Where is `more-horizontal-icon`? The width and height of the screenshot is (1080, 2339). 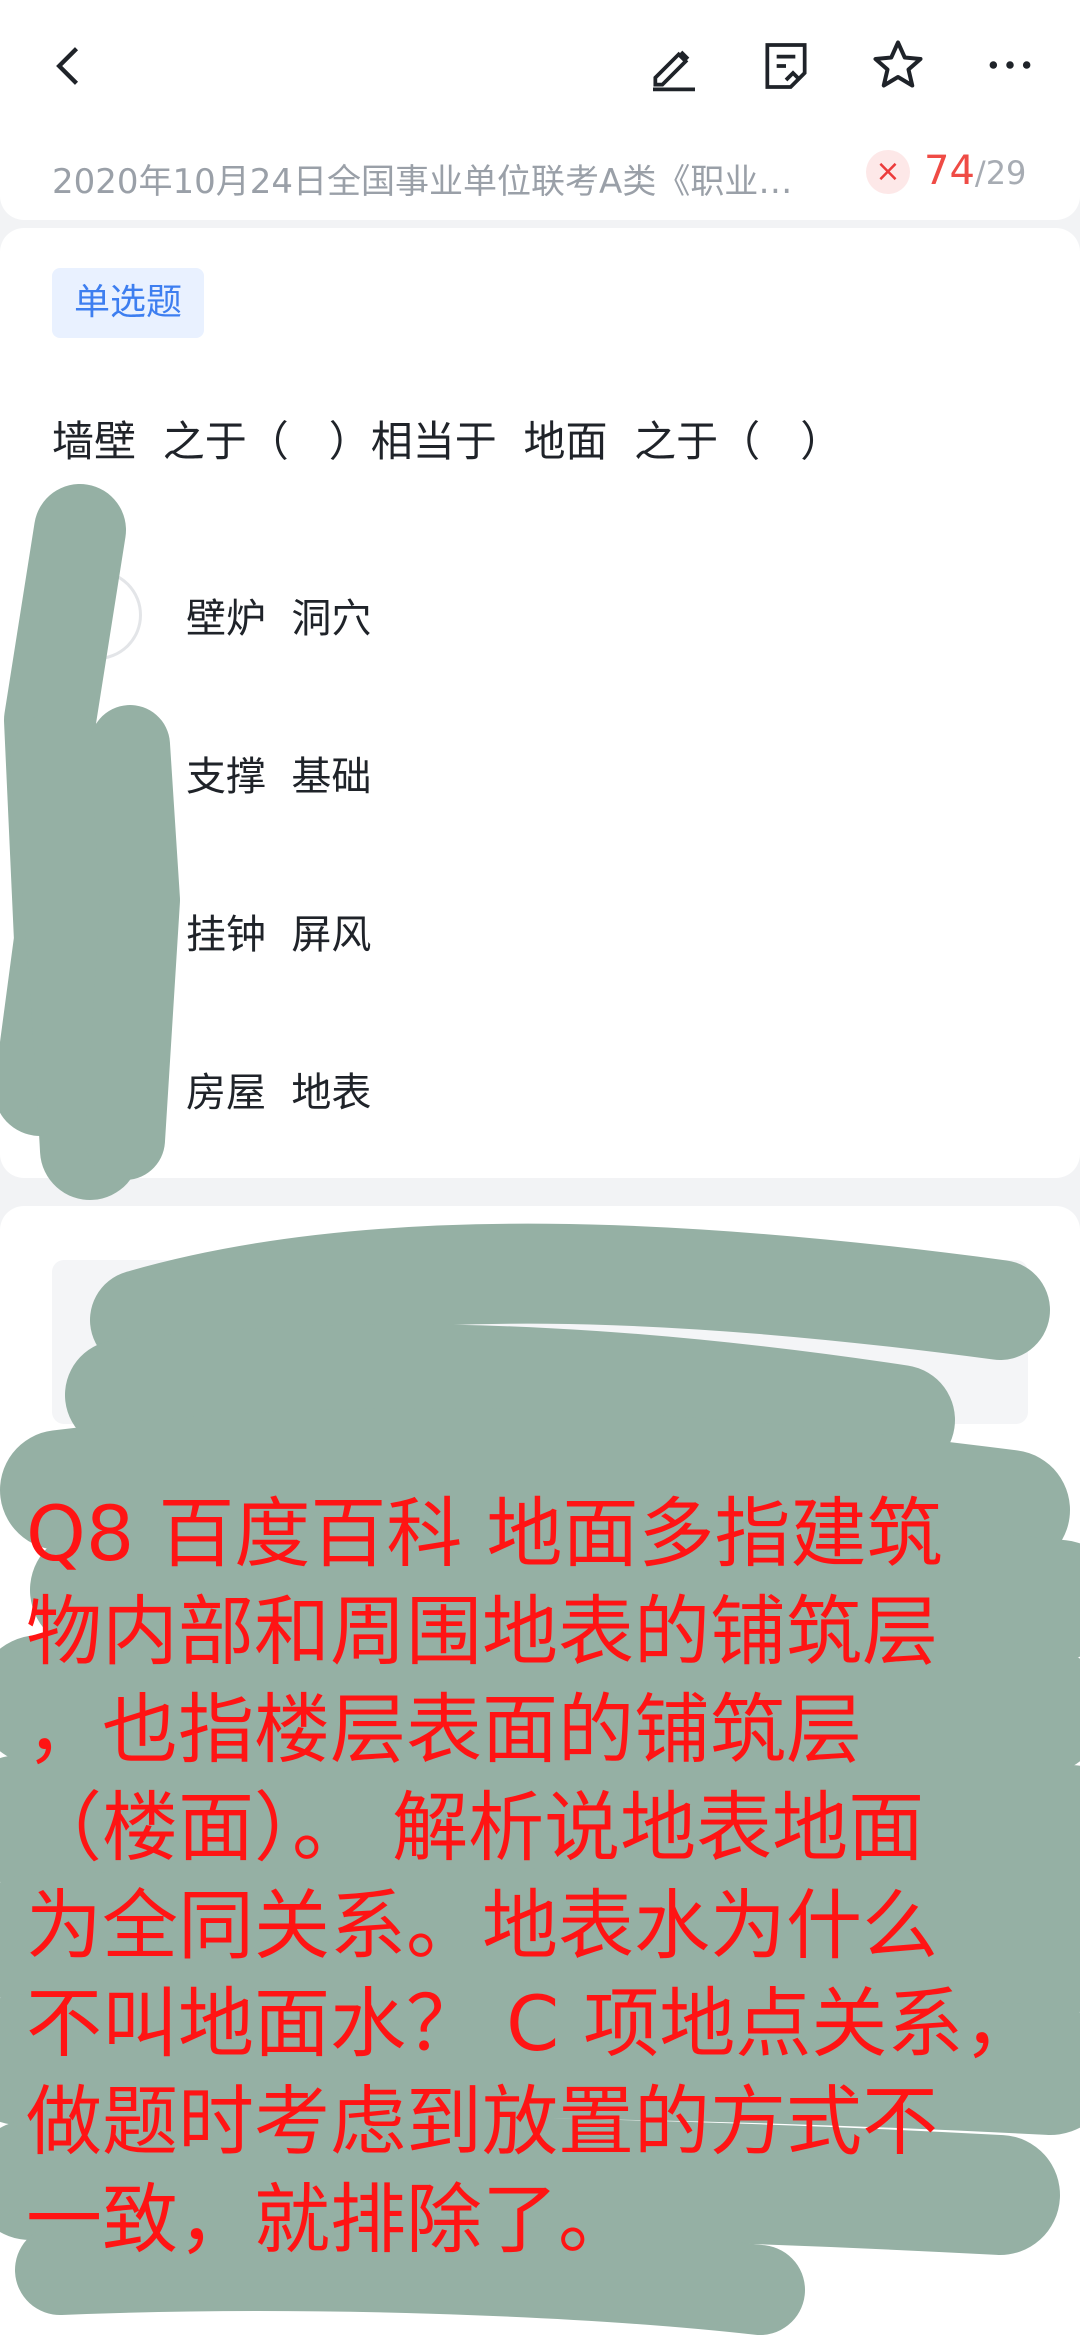
more-horizontal-icon is located at coordinates (1010, 65).